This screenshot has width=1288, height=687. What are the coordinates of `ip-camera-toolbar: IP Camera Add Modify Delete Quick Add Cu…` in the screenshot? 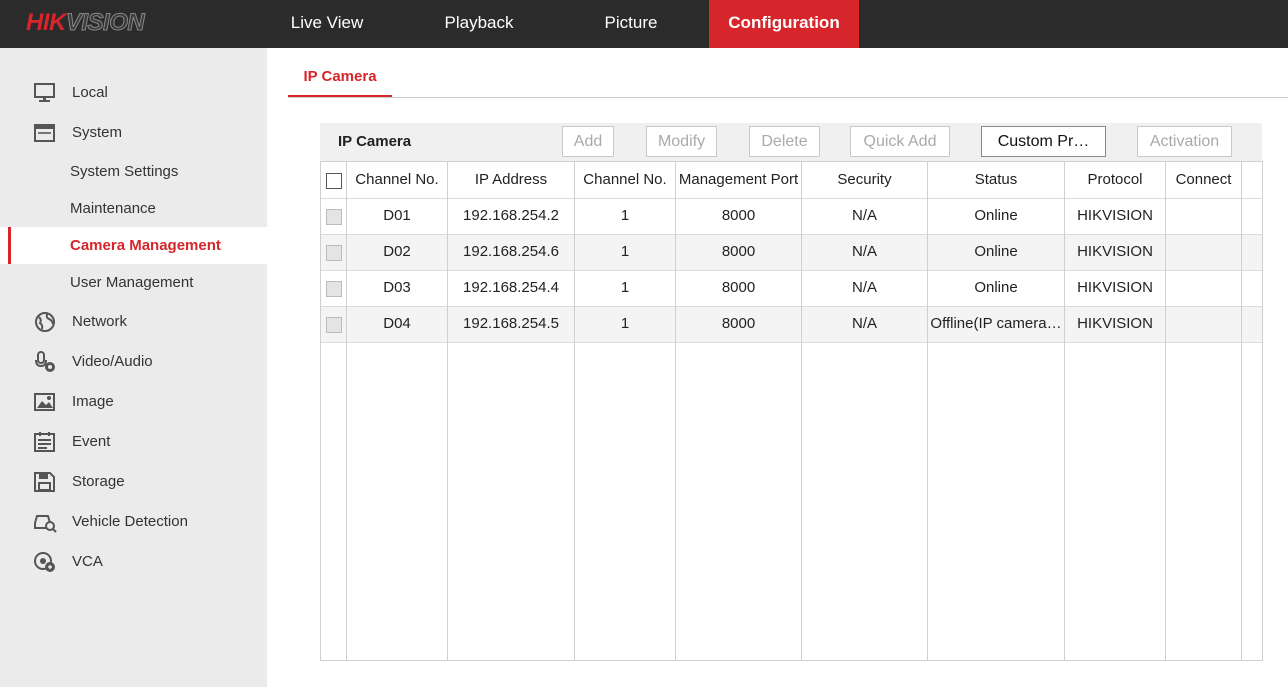 It's located at (791, 142).